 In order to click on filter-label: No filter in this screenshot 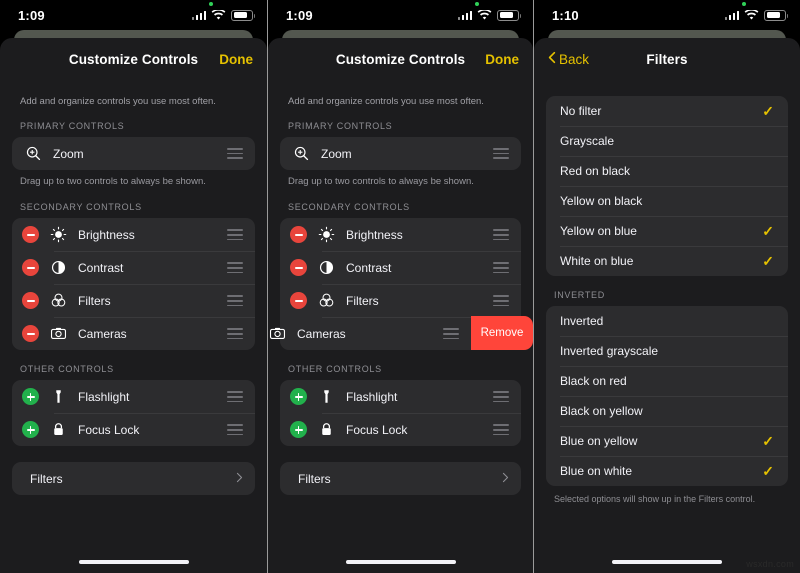, I will do `click(581, 111)`.